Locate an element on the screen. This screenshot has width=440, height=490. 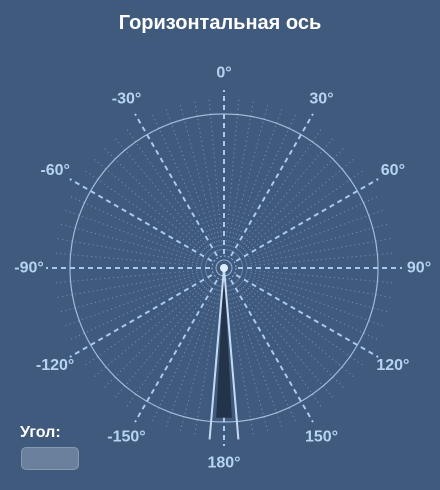
angle-tick-label: -90° is located at coordinates (29, 268).